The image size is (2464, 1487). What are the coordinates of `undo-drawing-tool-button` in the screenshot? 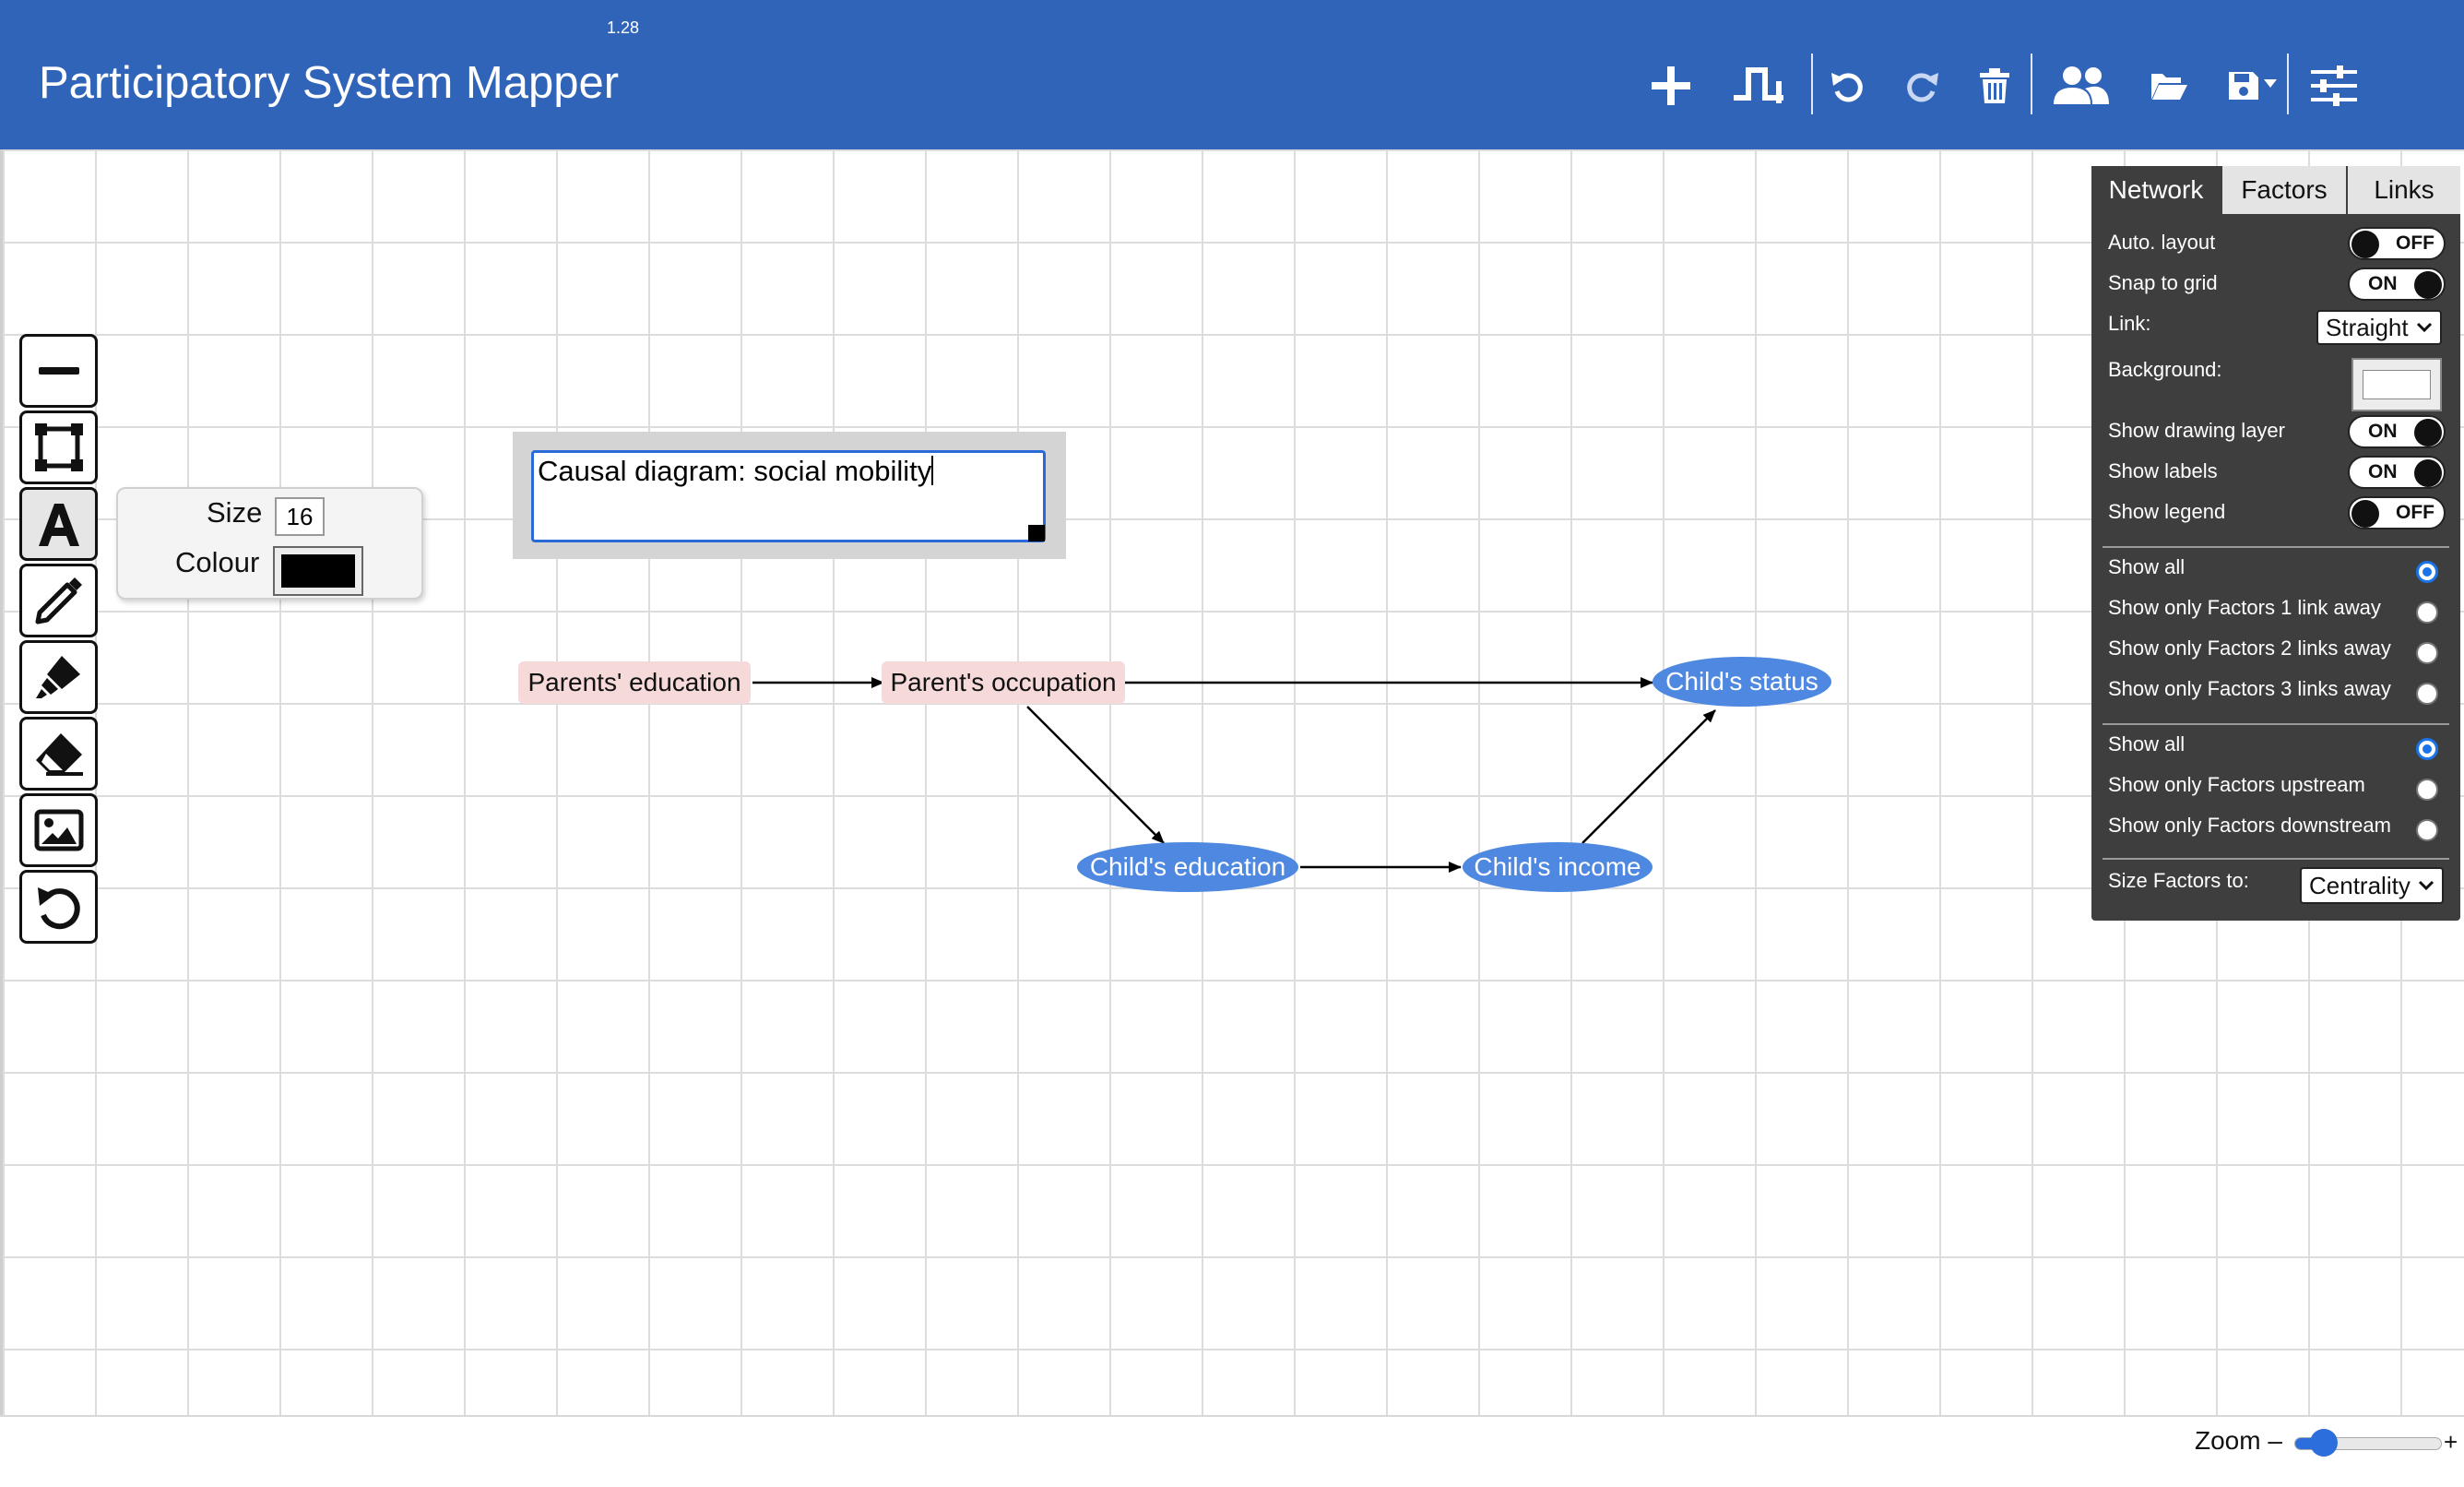 It's located at (59, 907).